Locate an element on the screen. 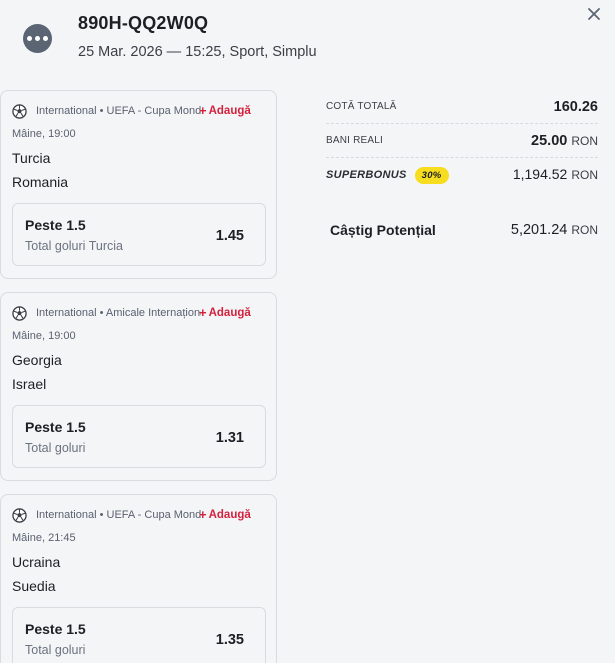  selection-odd: 1.35 is located at coordinates (229, 640).